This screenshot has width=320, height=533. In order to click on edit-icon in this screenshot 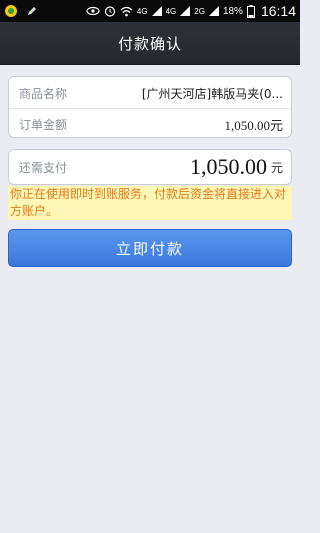, I will do `click(32, 11)`.